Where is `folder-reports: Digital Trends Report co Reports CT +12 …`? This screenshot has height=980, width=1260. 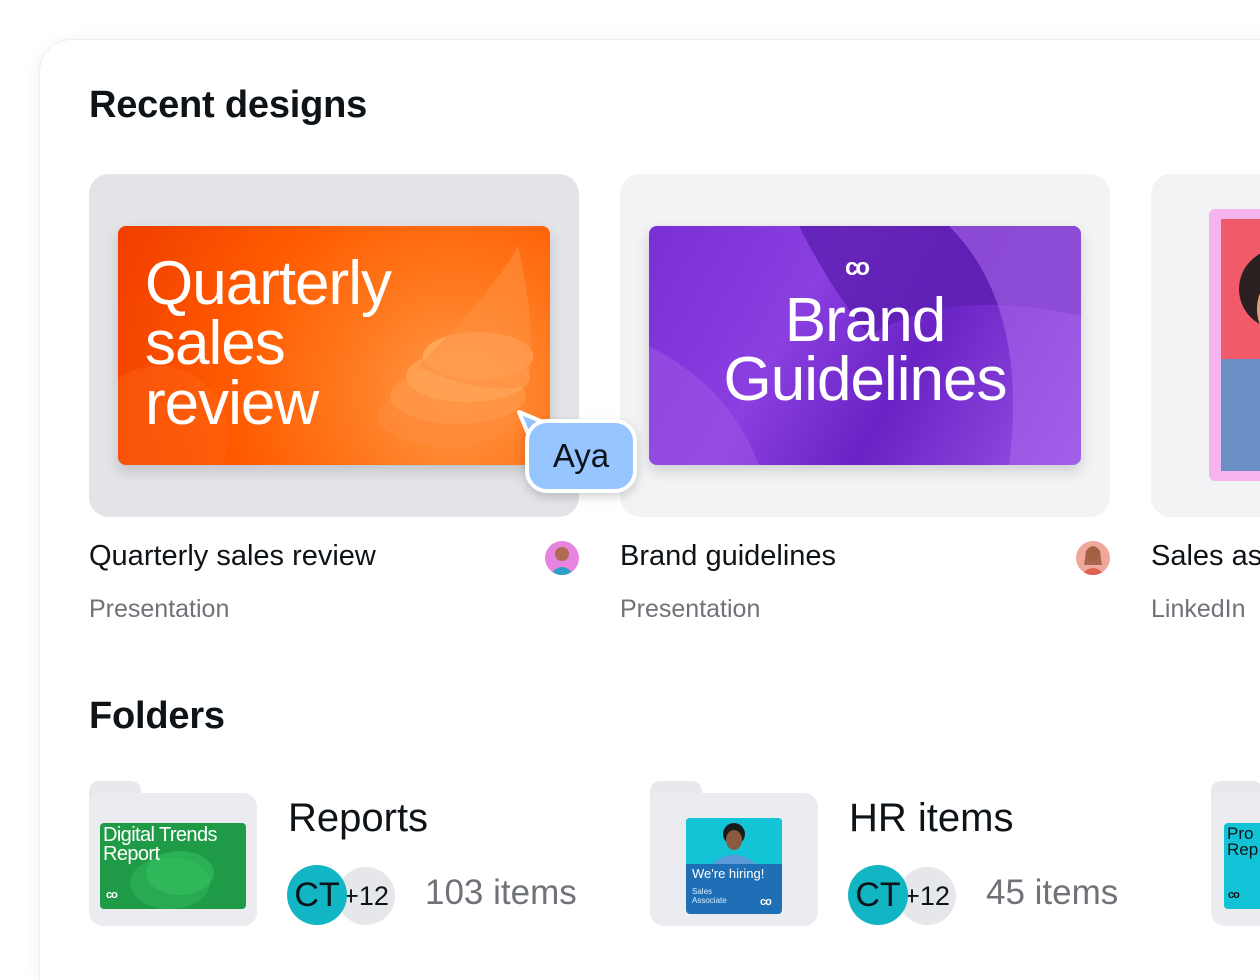
folder-reports: Digital Trends Report co Reports CT +12 … is located at coordinates (359, 856).